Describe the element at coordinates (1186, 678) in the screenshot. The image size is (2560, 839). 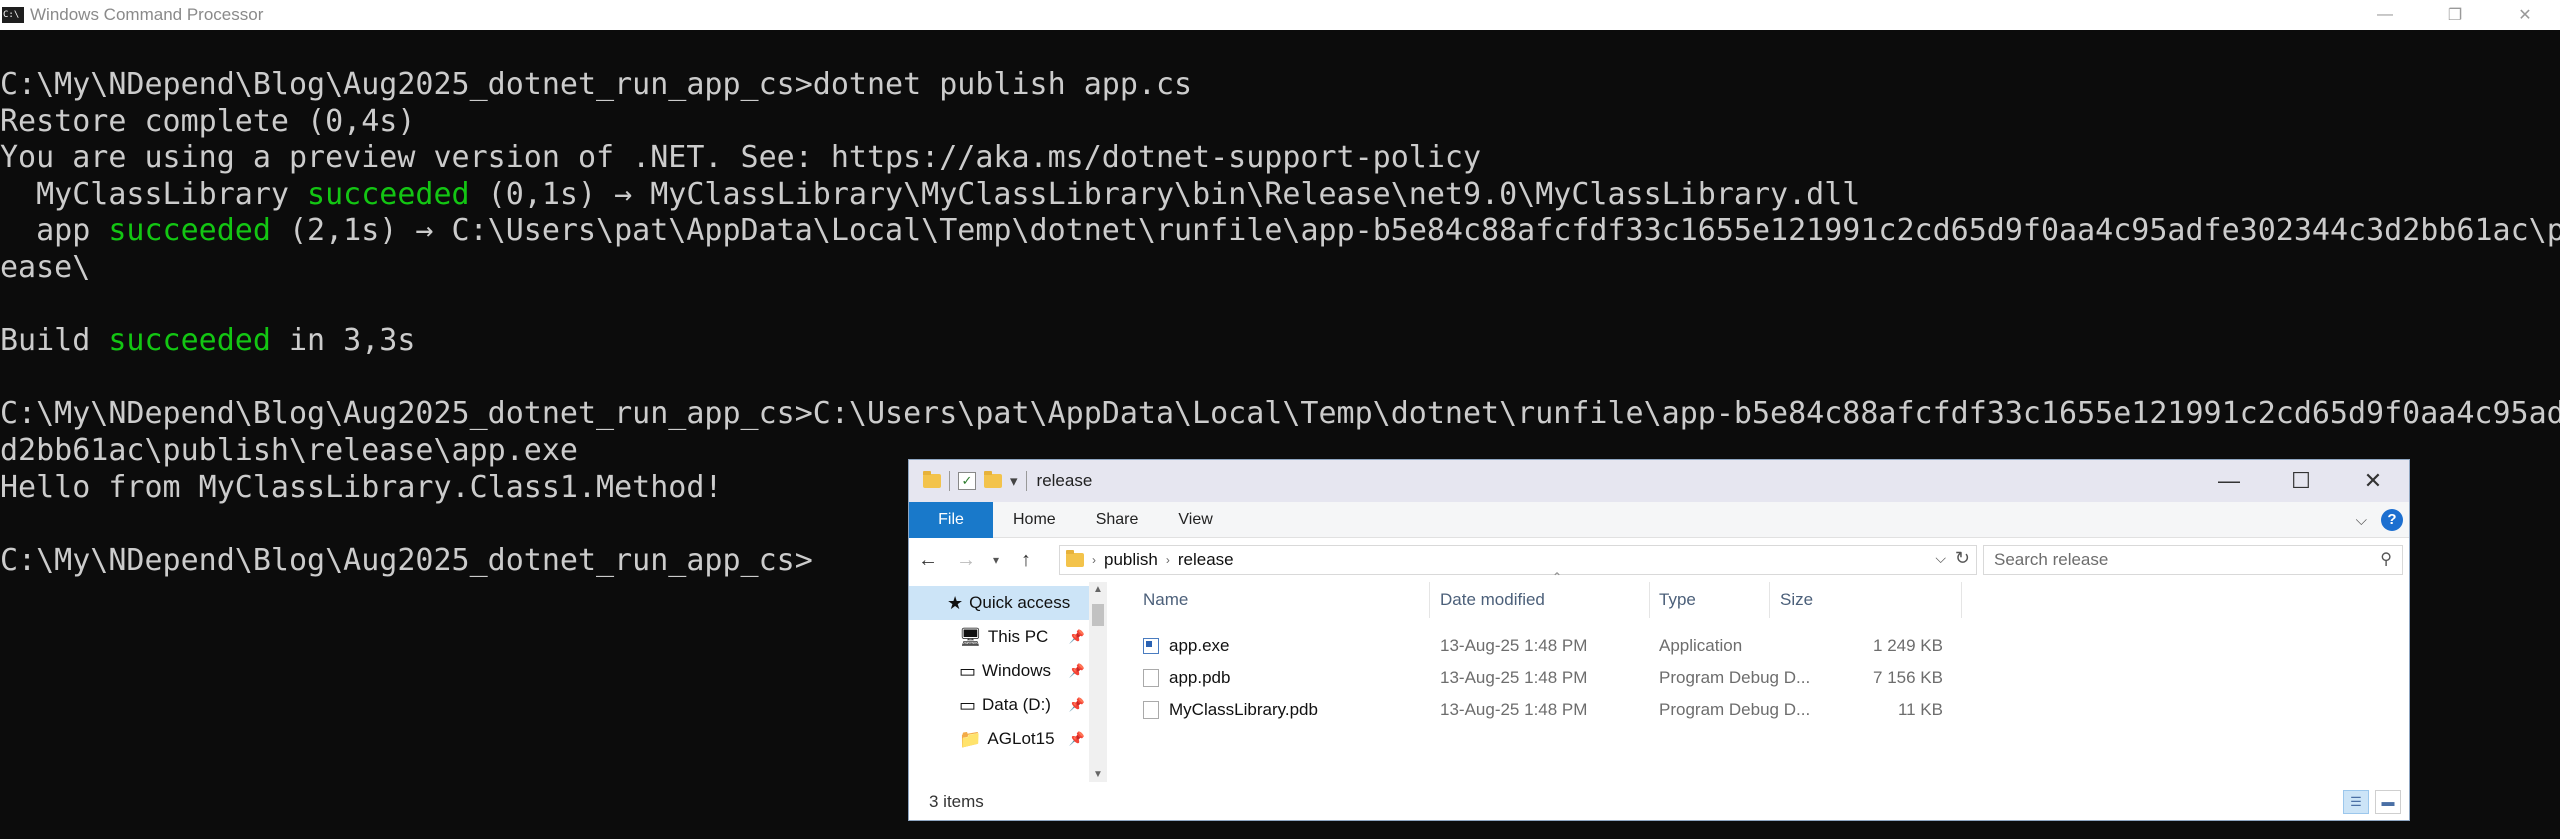
I see `file-name-cell: app.pdb` at that location.